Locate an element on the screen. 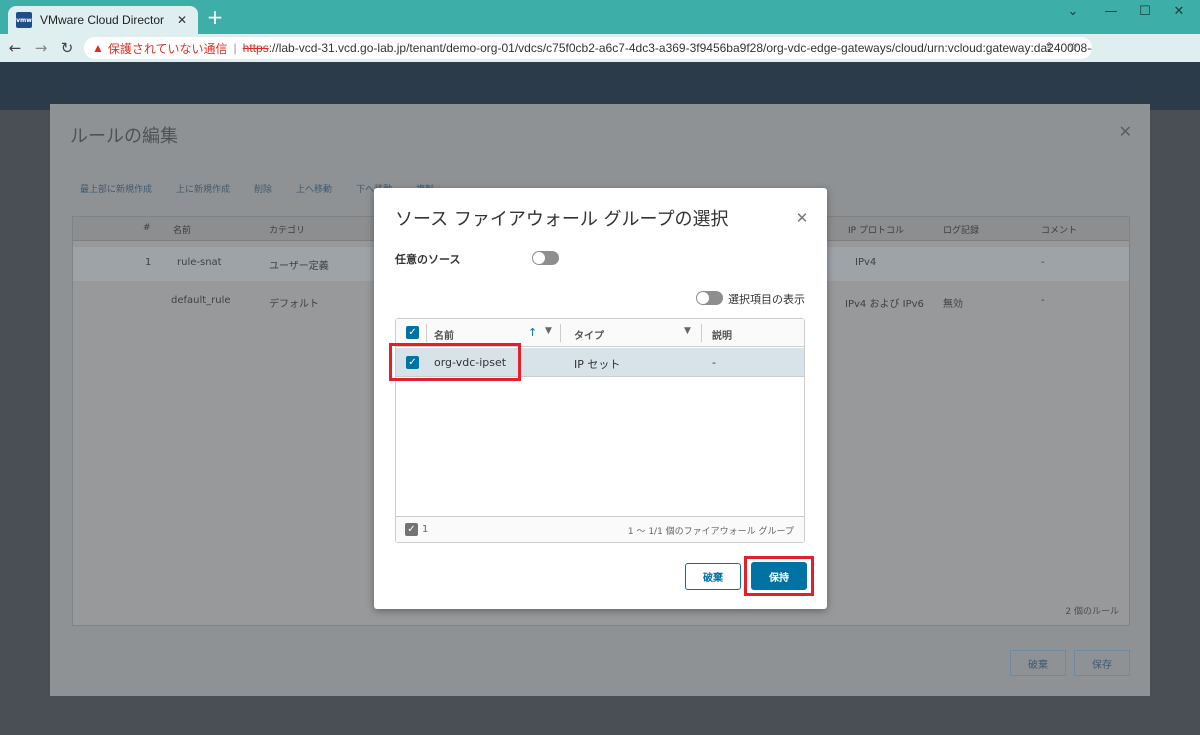  security-warning: 保護されていない通信 is located at coordinates (168, 48).